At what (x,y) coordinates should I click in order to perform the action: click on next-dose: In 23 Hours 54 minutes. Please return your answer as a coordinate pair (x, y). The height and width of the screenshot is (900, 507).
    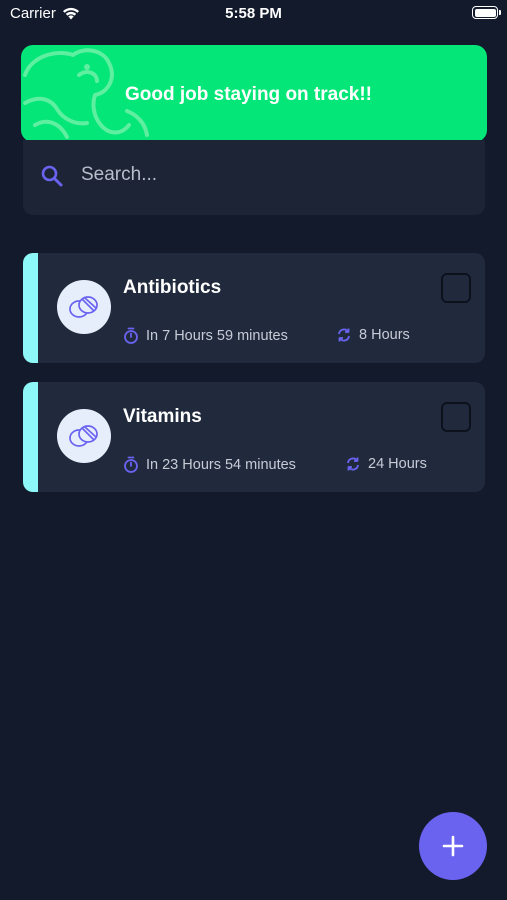
    Looking at the image, I should click on (209, 464).